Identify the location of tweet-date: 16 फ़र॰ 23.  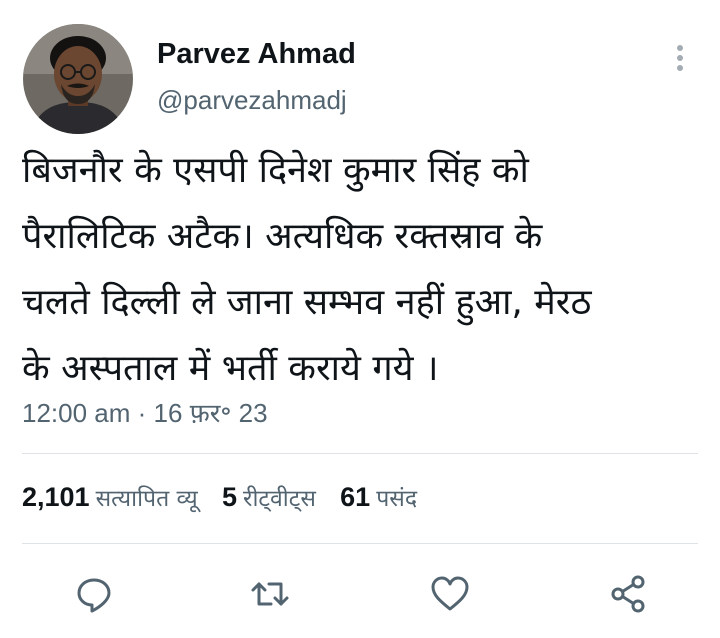
(211, 413).